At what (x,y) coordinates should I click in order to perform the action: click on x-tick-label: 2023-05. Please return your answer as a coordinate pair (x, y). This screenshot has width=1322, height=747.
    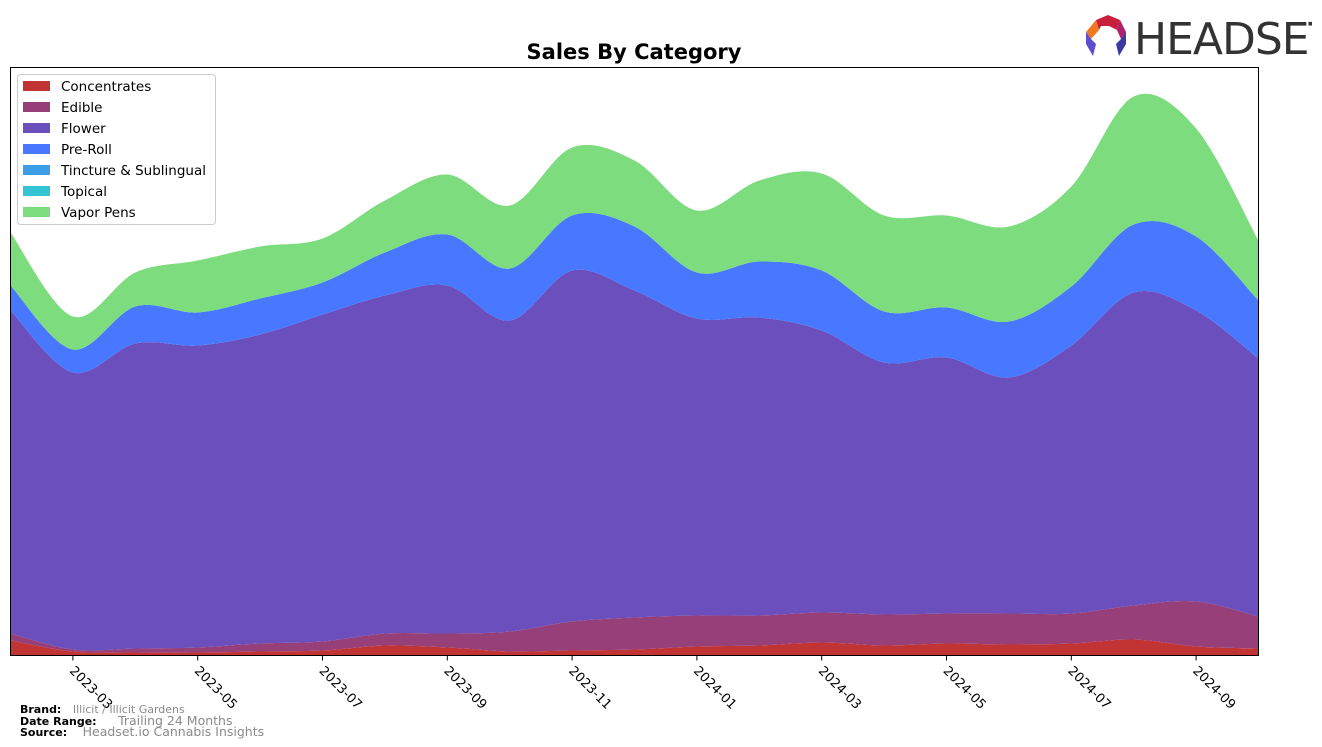
    Looking at the image, I should click on (215, 688).